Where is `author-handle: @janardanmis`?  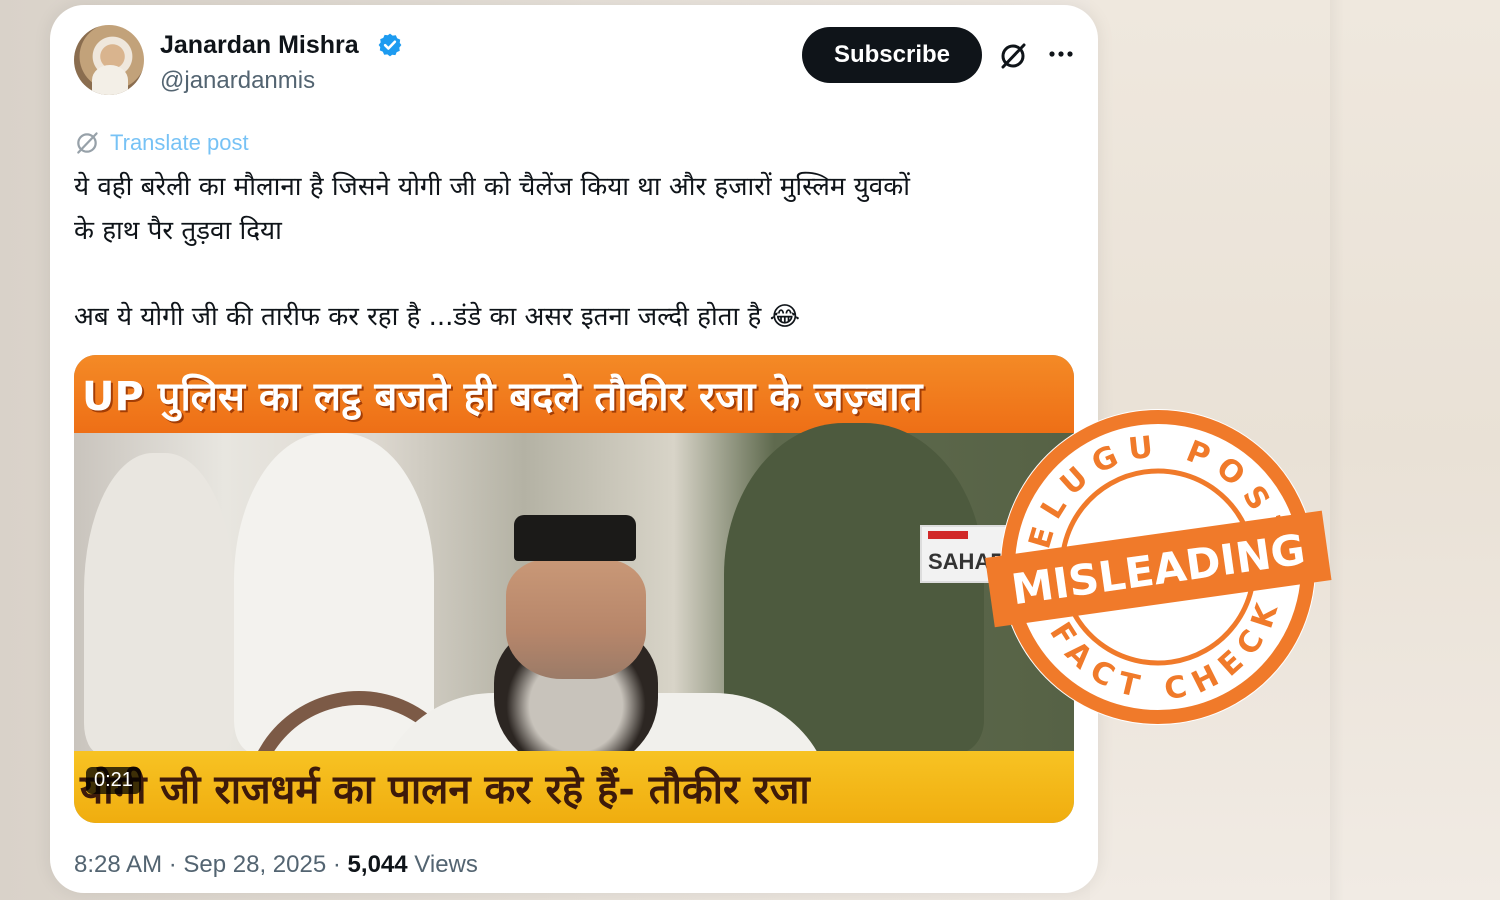 author-handle: @janardanmis is located at coordinates (237, 81).